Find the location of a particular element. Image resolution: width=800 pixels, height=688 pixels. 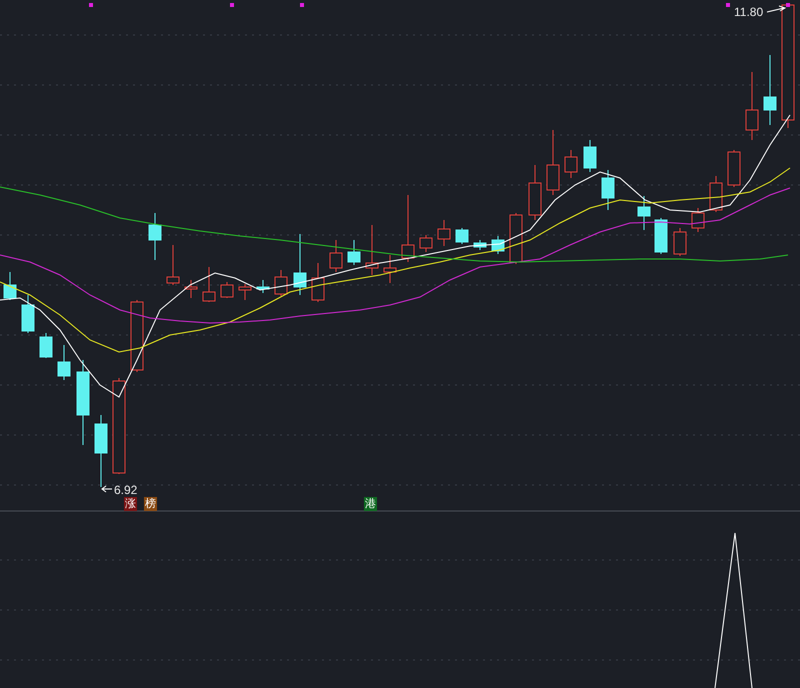

low-price-label: 6.92 is located at coordinates (126, 490).